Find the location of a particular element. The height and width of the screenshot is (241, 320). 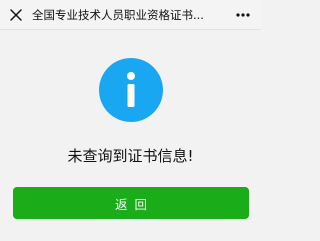

back-button: 返回 is located at coordinates (131, 203).